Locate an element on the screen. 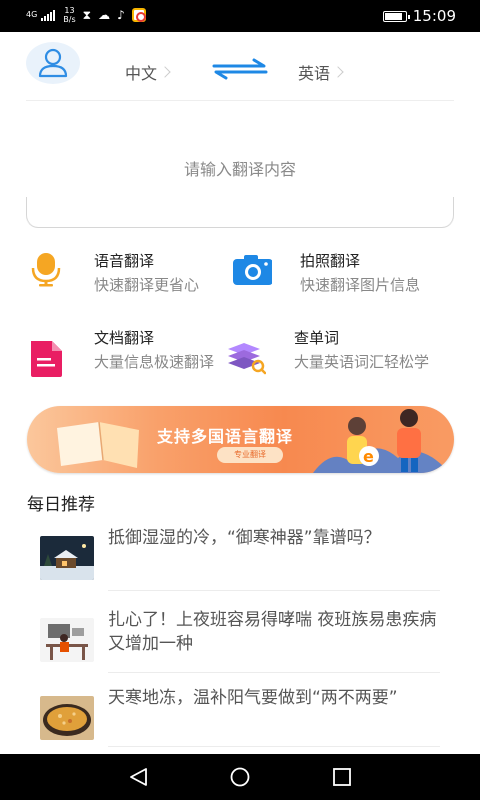  night-shift-thumbnail is located at coordinates (67, 640).